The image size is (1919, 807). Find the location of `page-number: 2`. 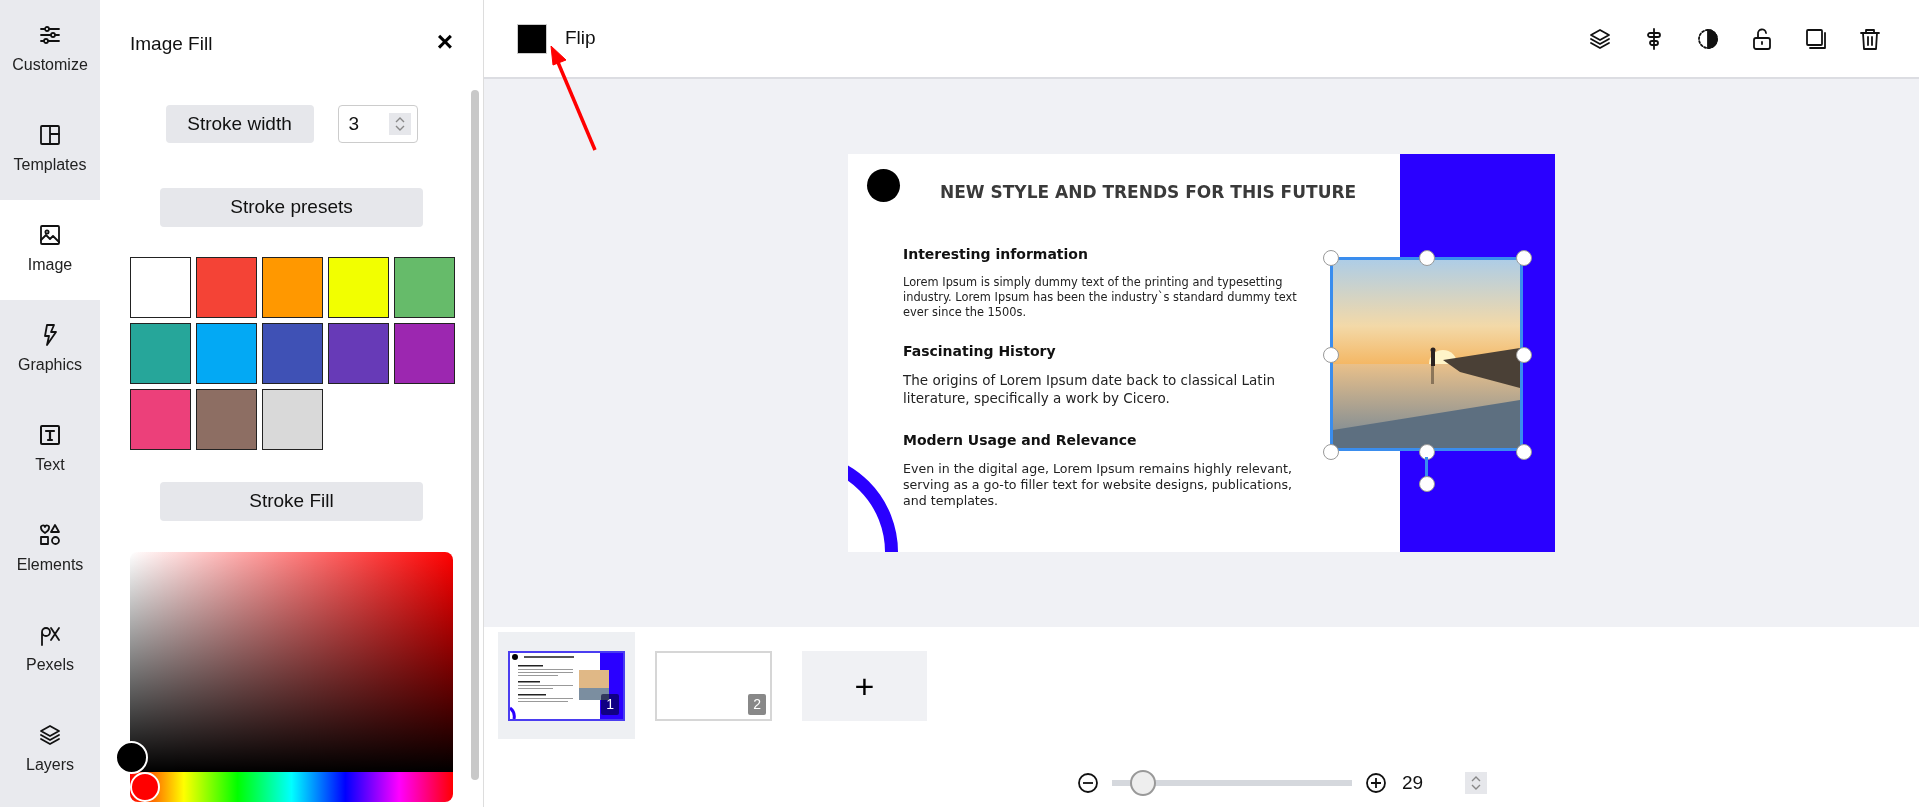

page-number: 2 is located at coordinates (757, 704).